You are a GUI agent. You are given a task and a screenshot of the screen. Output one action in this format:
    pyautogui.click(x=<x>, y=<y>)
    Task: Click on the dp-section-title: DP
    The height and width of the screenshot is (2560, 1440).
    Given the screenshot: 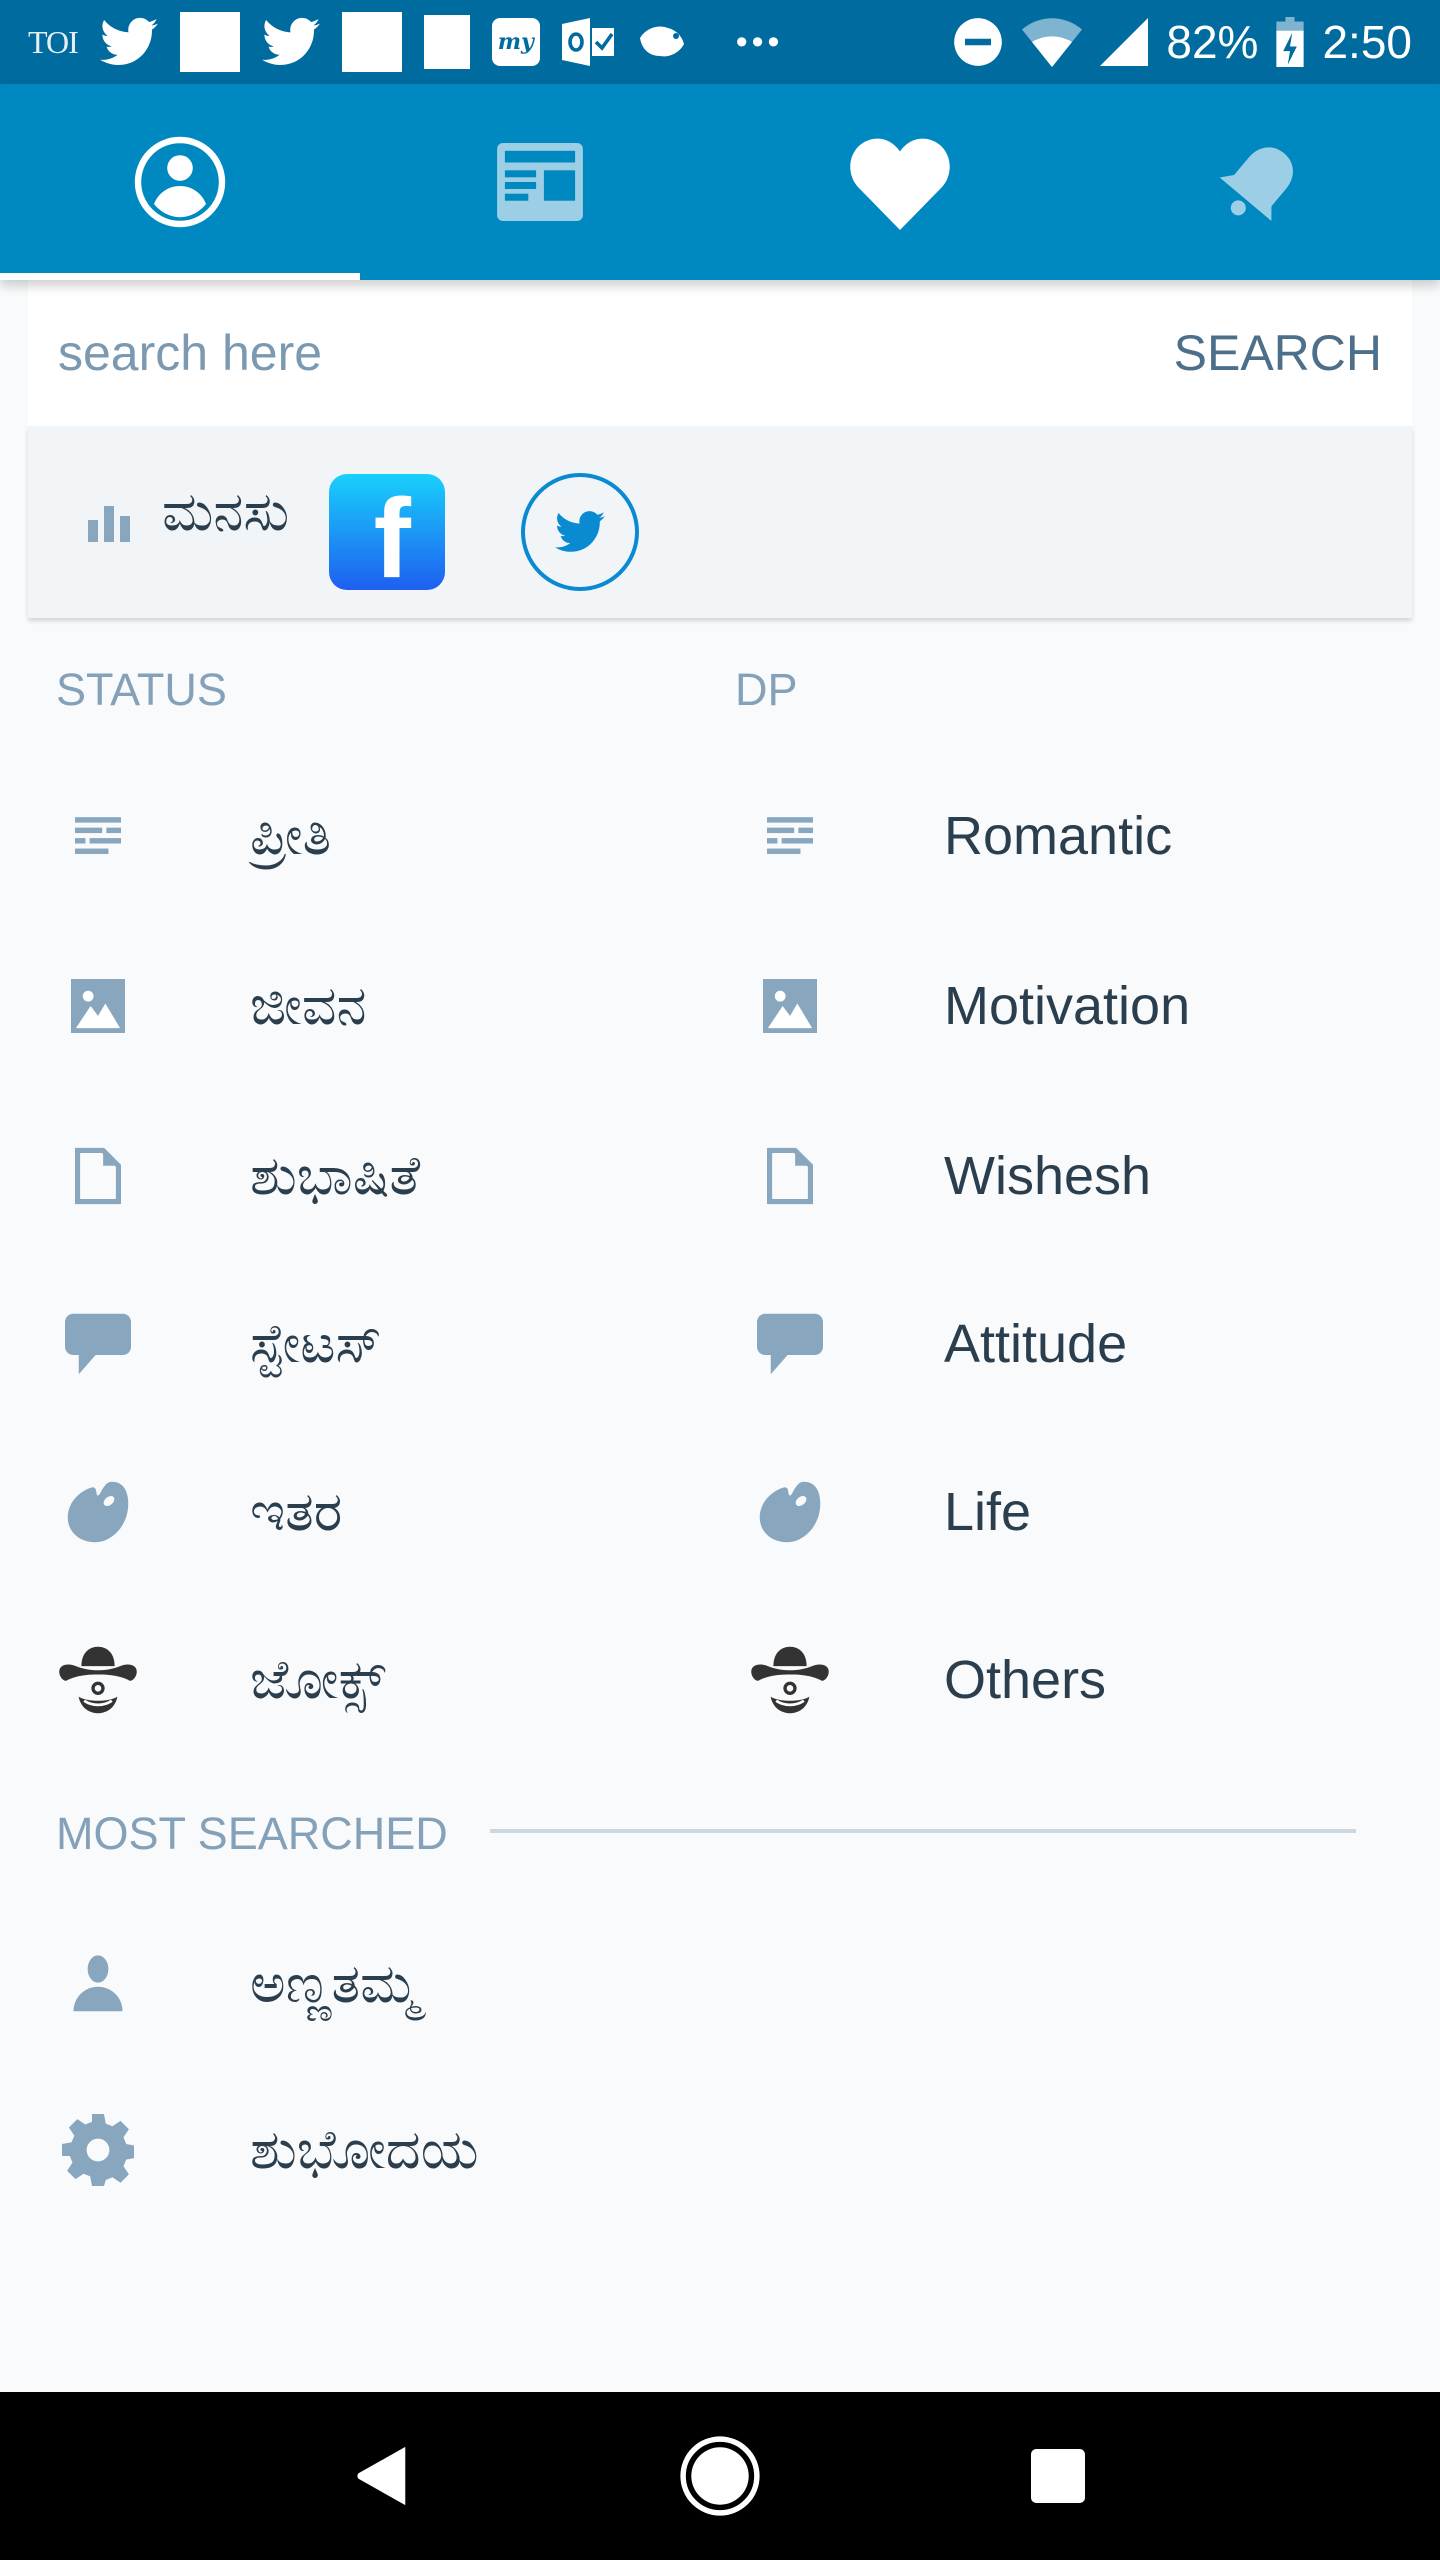 What is the action you would take?
    pyautogui.click(x=766, y=689)
    